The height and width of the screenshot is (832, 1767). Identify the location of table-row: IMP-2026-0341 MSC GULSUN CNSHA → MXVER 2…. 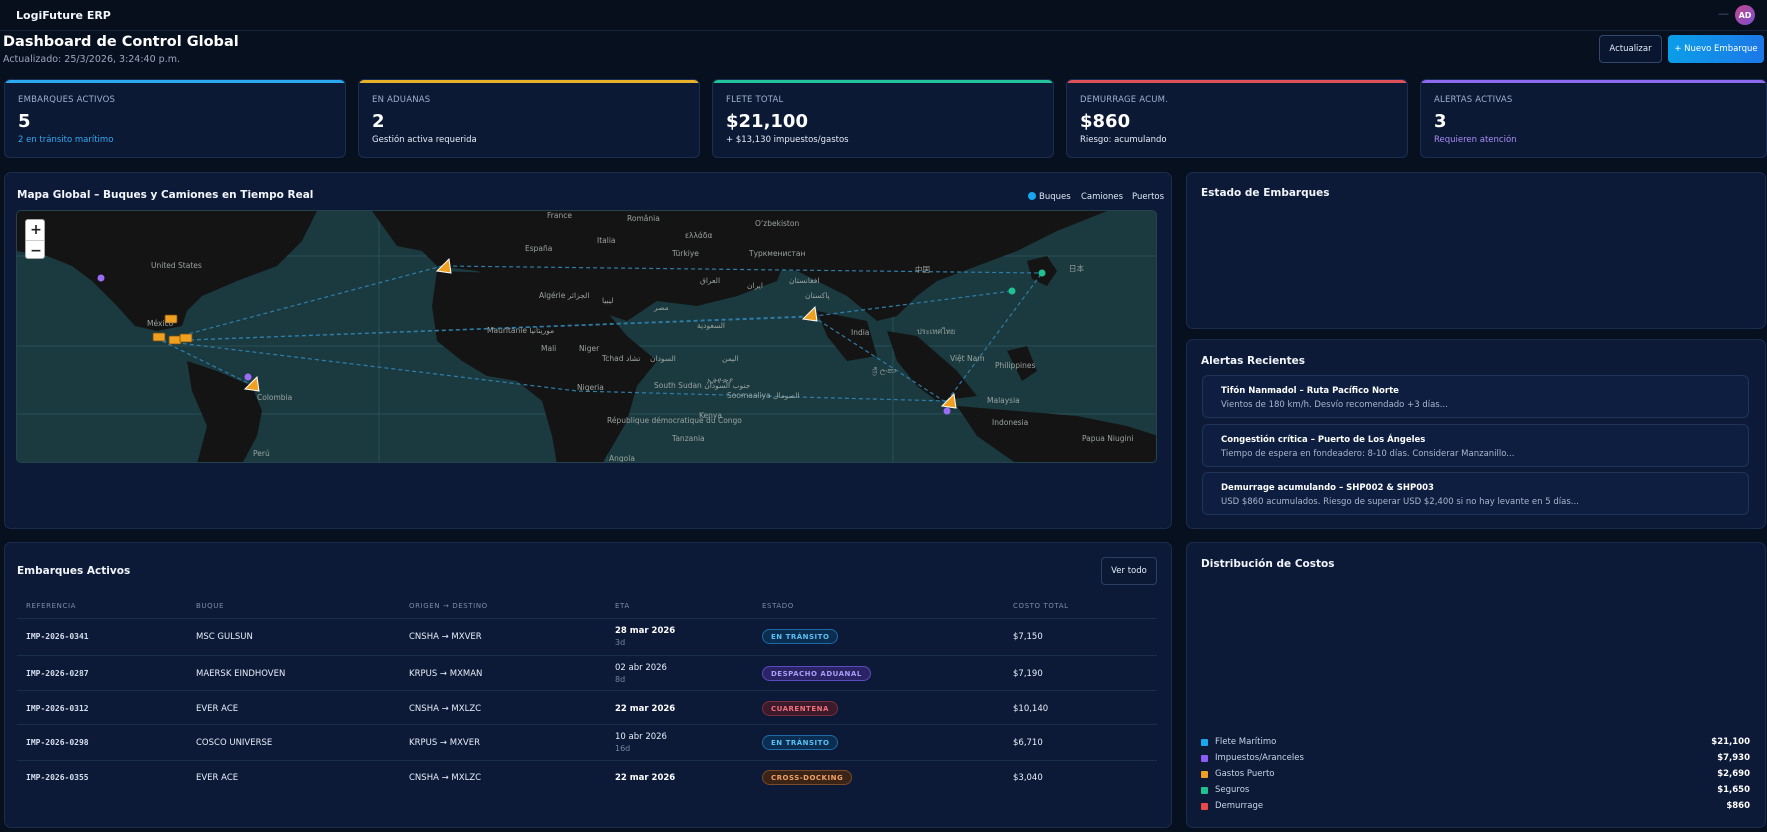
(587, 635).